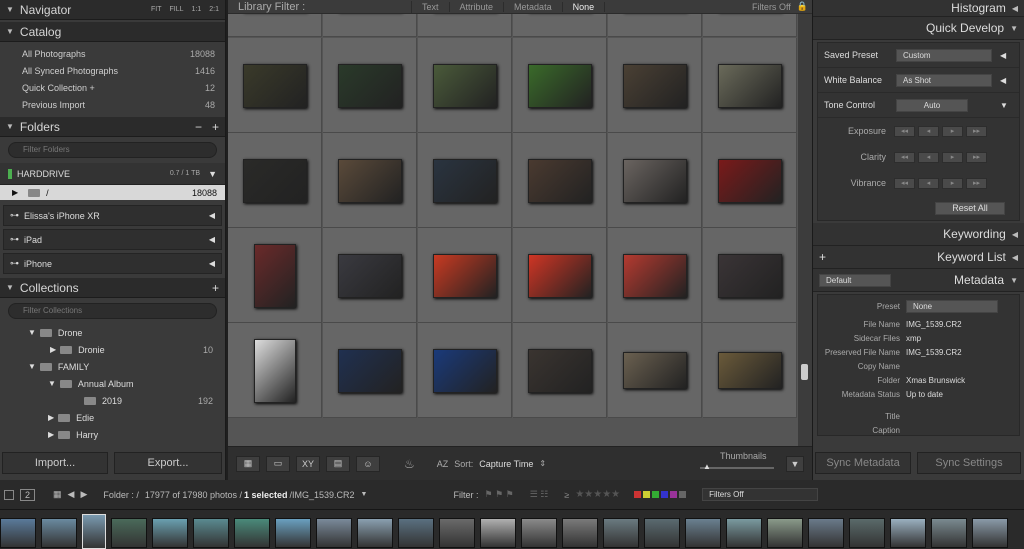 Image resolution: width=1024 pixels, height=549 pixels. Describe the element at coordinates (112, 87) in the screenshot. I see `catalog-item-quick-collection: Quick Collection + 12` at that location.